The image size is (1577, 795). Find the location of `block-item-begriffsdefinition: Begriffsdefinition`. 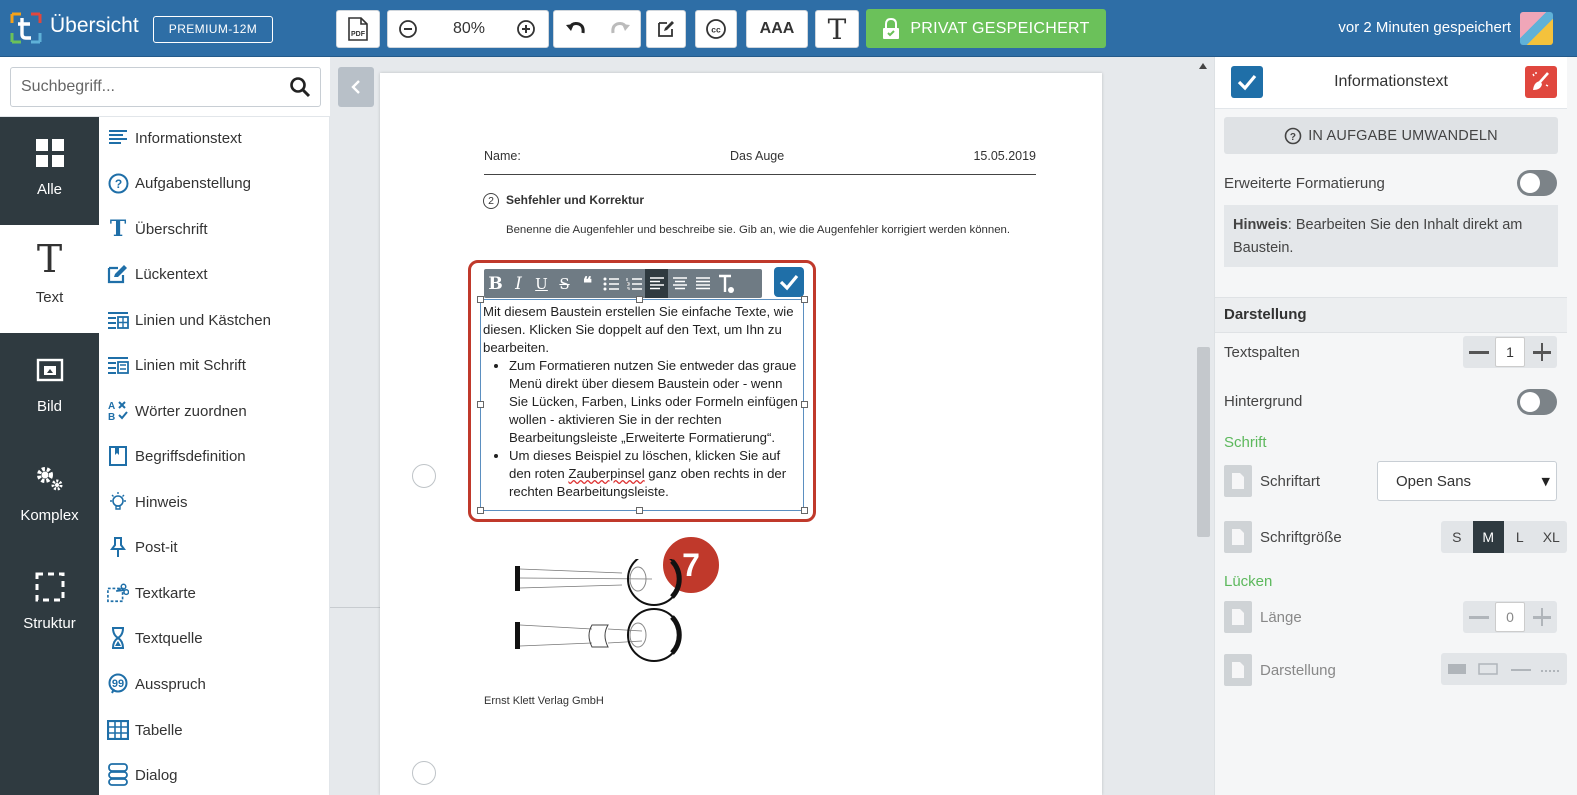

block-item-begriffsdefinition: Begriffsdefinition is located at coordinates (176, 456).